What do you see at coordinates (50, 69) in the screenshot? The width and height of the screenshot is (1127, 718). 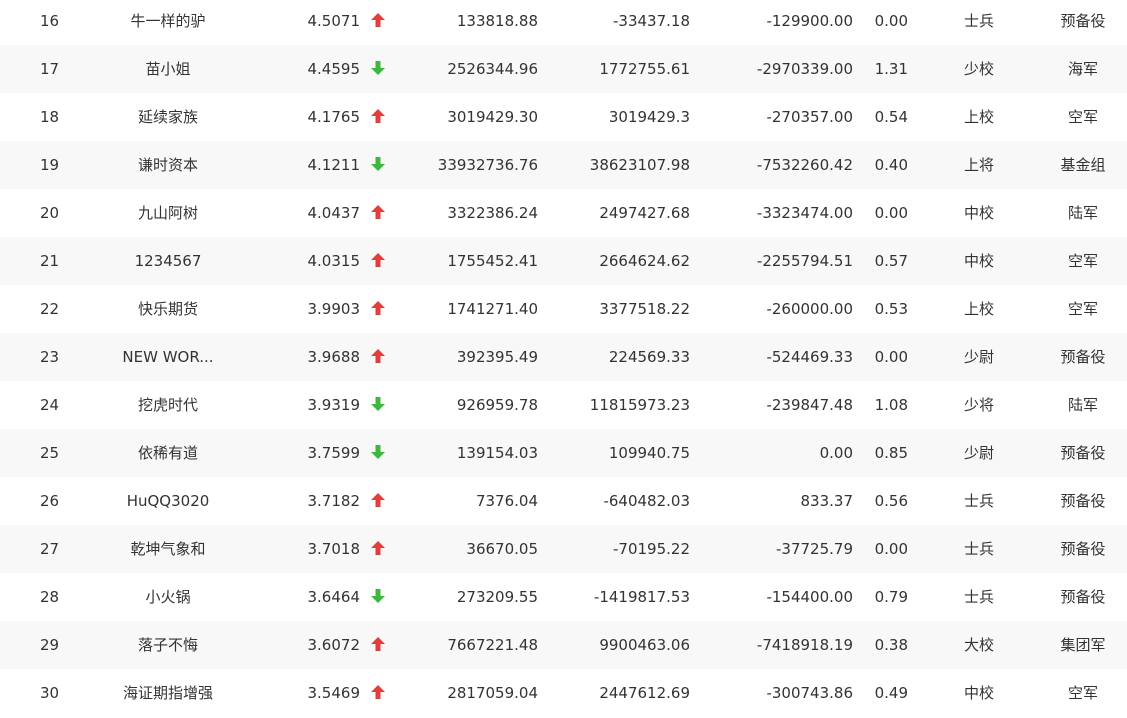 I see `rank-cell: 17` at bounding box center [50, 69].